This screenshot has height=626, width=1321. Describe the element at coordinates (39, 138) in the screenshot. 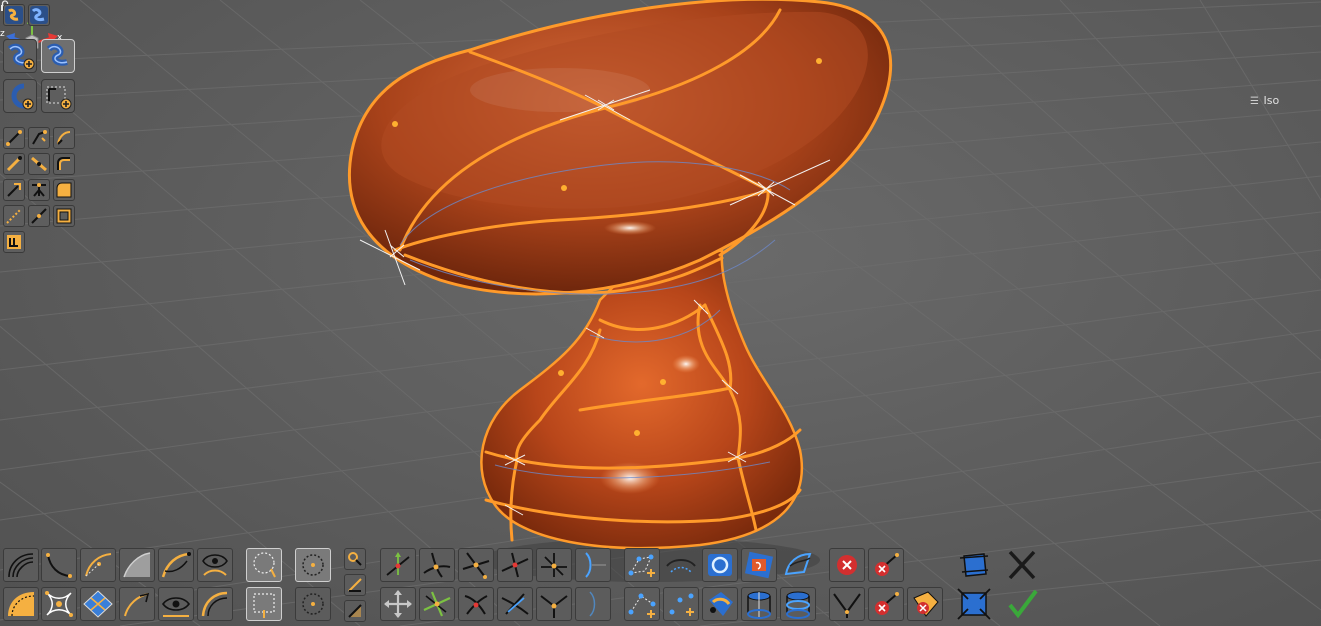

I see `polyline-tool-icon` at that location.